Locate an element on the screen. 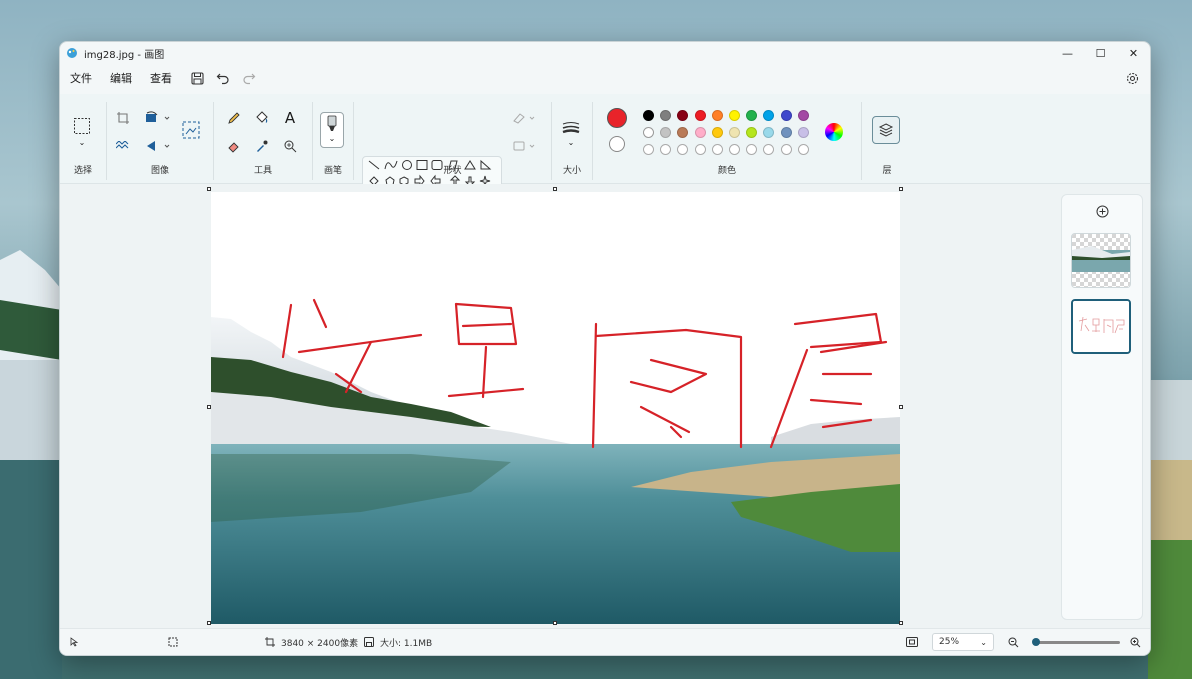 The width and height of the screenshot is (1192, 679). resize-handle-bottom-right is located at coordinates (901, 623).